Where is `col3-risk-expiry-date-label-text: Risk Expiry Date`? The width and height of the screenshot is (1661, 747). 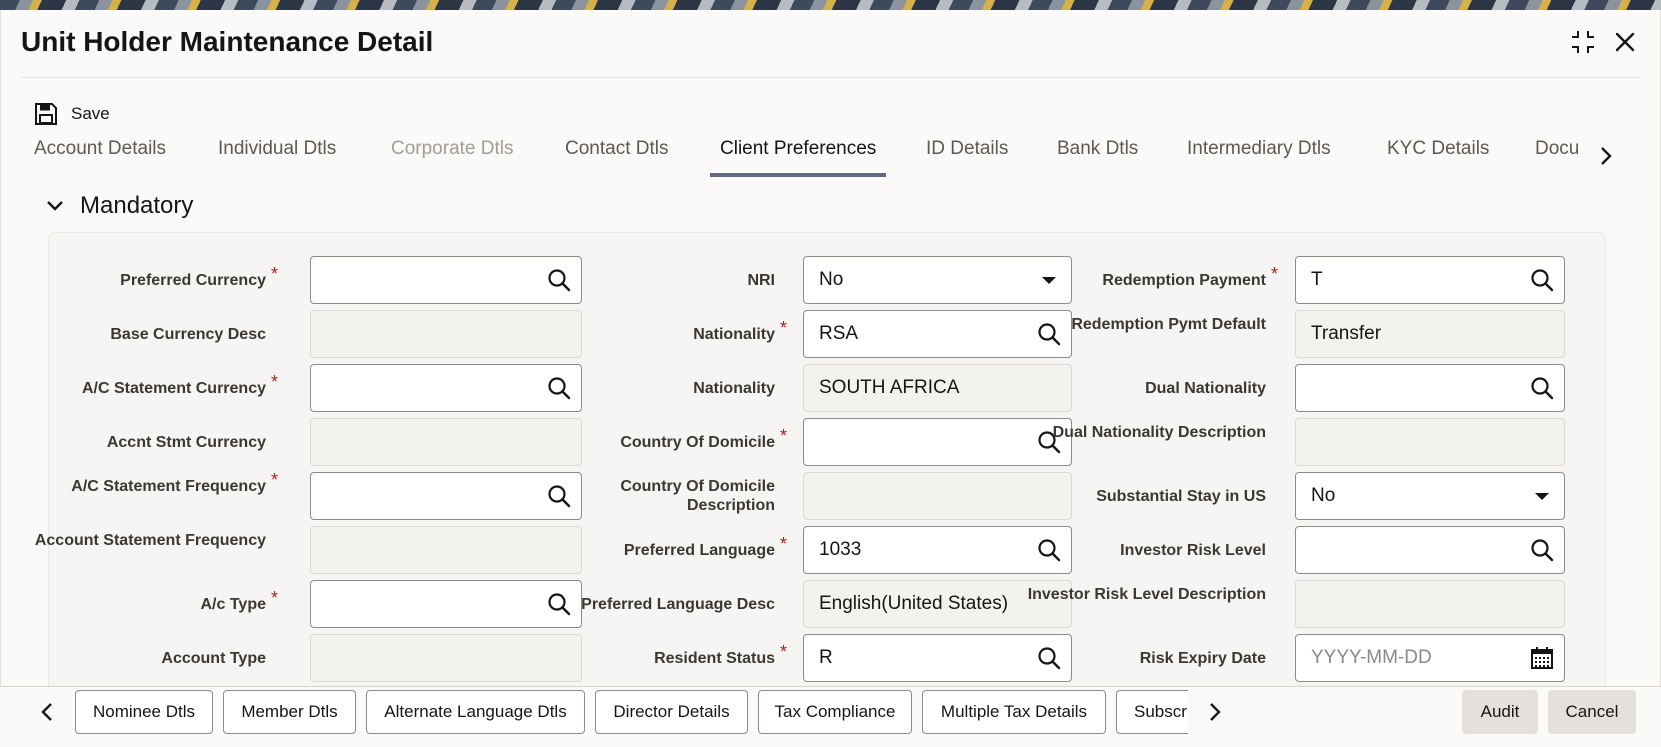 col3-risk-expiry-date-label-text: Risk Expiry Date is located at coordinates (1202, 658).